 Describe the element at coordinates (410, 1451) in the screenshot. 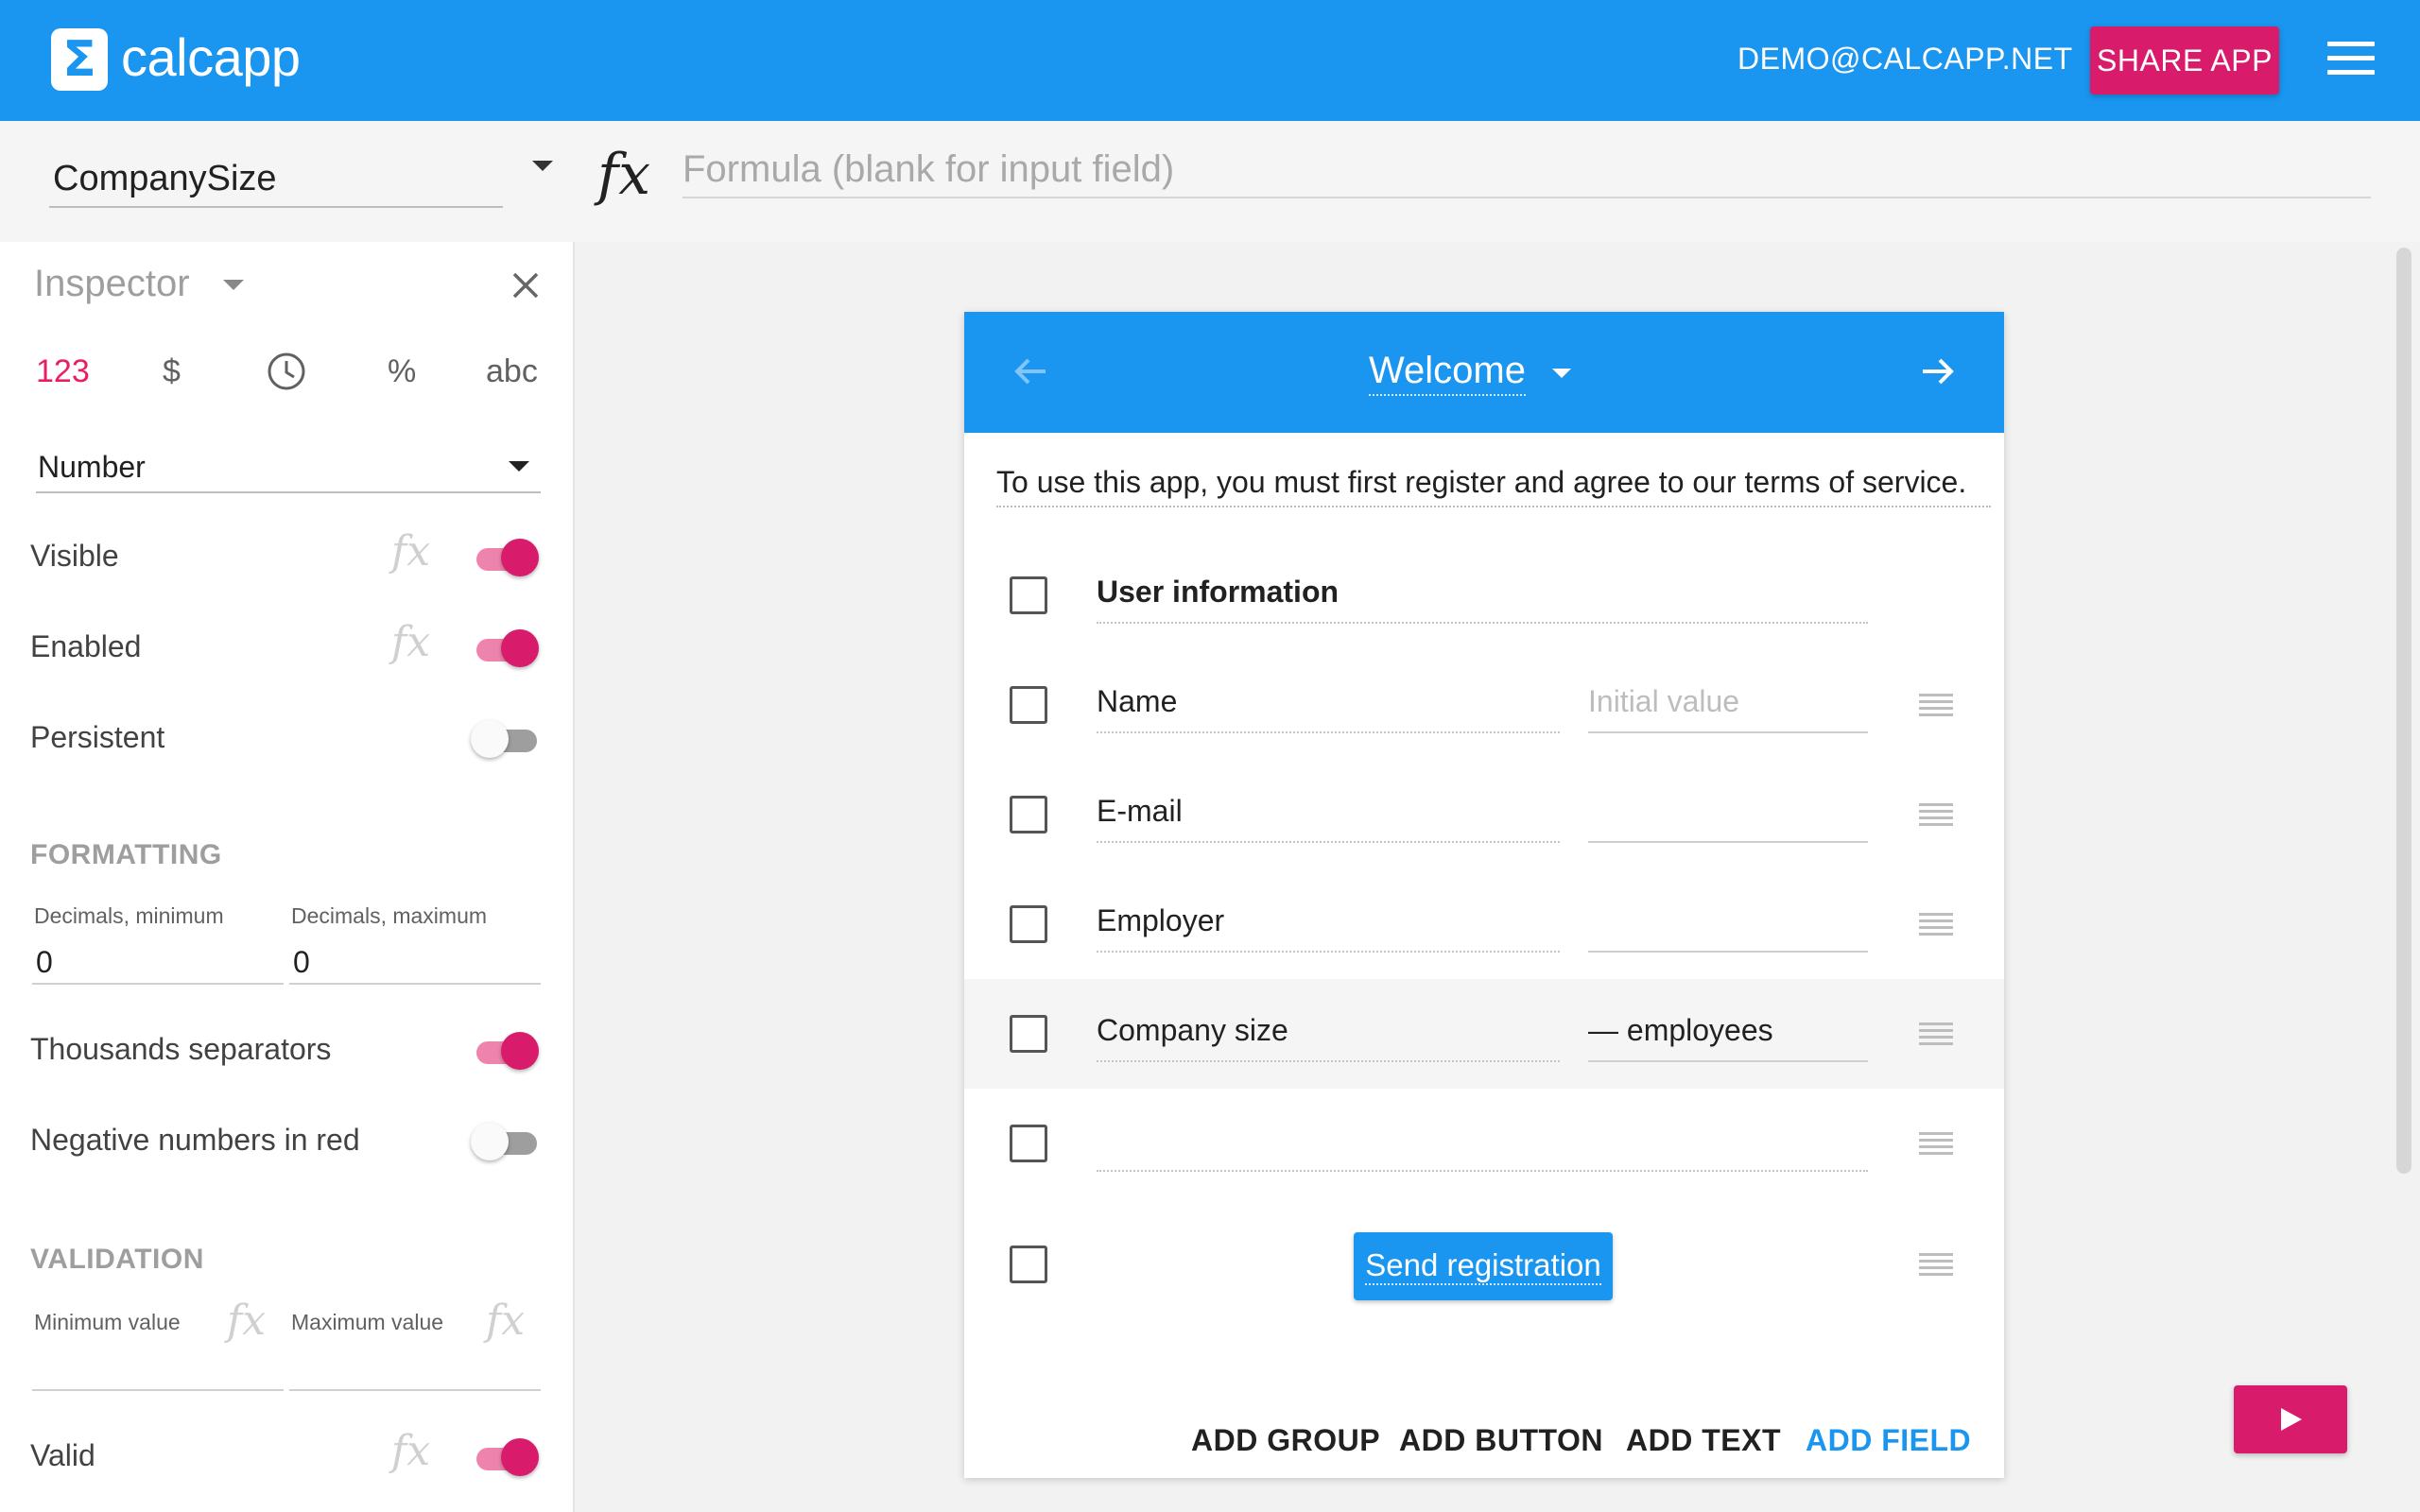

I see `valid-fx-icon: fx` at that location.